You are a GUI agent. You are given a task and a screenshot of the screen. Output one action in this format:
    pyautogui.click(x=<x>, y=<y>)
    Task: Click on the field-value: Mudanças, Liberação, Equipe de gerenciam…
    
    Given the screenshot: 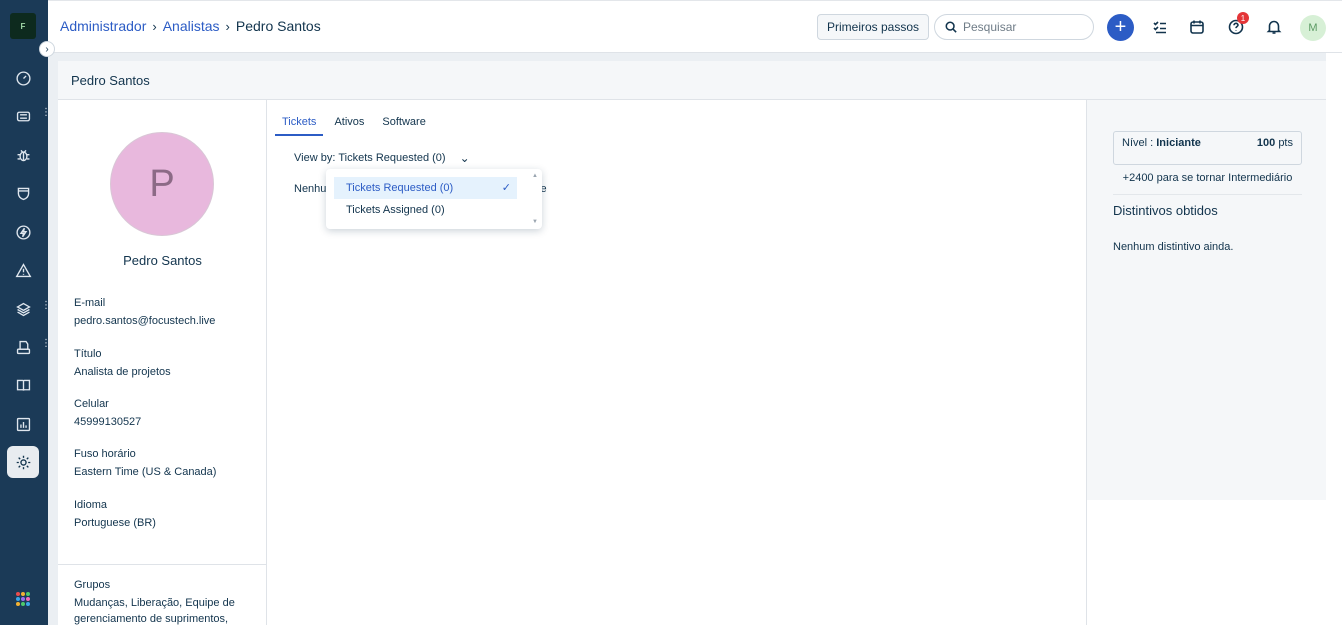 What is the action you would take?
    pyautogui.click(x=154, y=611)
    